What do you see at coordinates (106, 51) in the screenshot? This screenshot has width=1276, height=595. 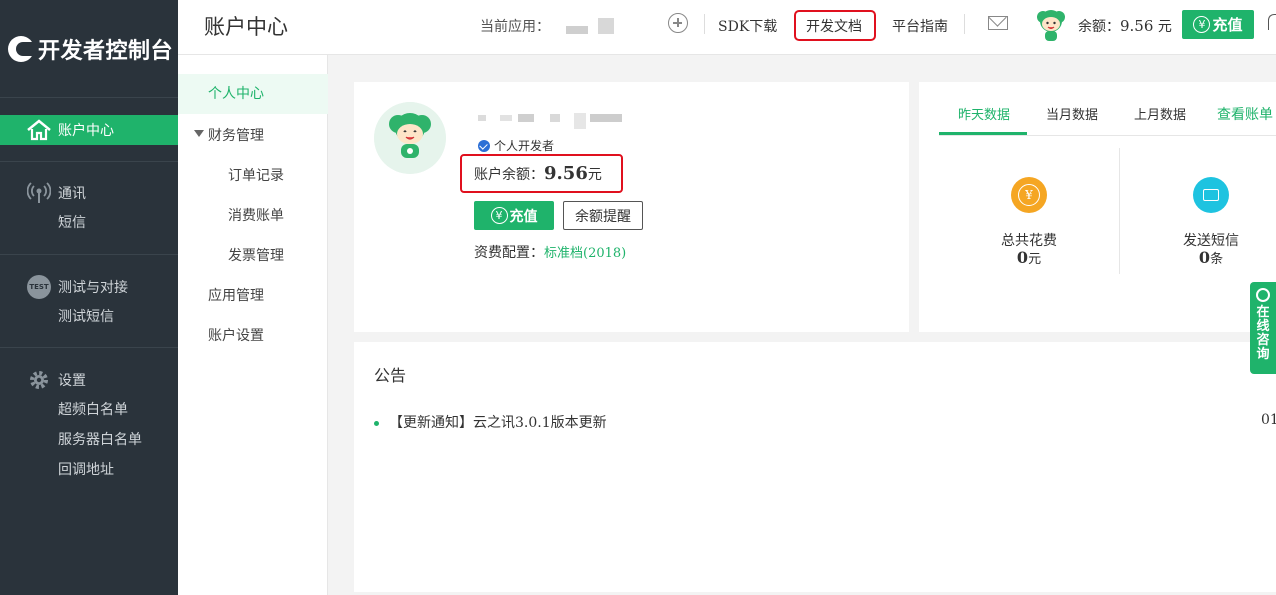 I see `logo-text: 开发者控制台` at bounding box center [106, 51].